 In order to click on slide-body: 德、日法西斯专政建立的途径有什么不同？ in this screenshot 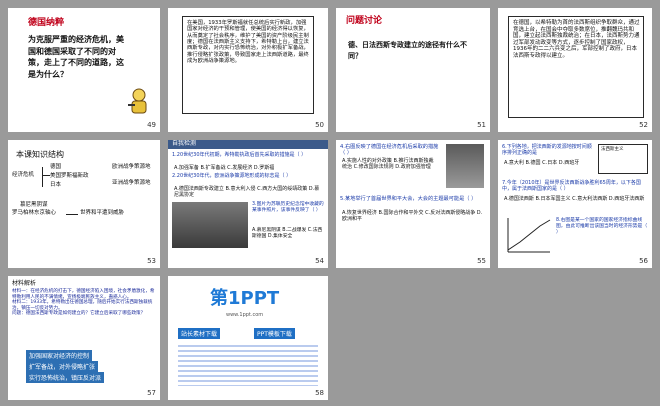, I will do `click(407, 51)`.